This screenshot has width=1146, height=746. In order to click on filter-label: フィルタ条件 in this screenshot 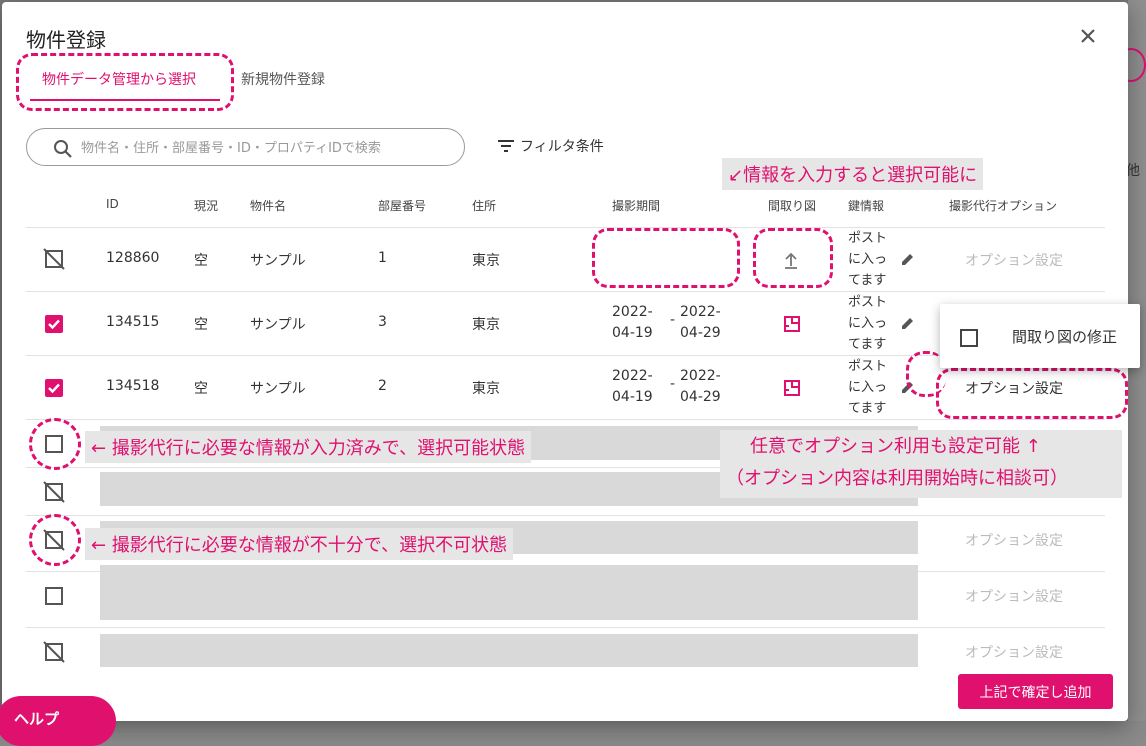, I will do `click(562, 147)`.